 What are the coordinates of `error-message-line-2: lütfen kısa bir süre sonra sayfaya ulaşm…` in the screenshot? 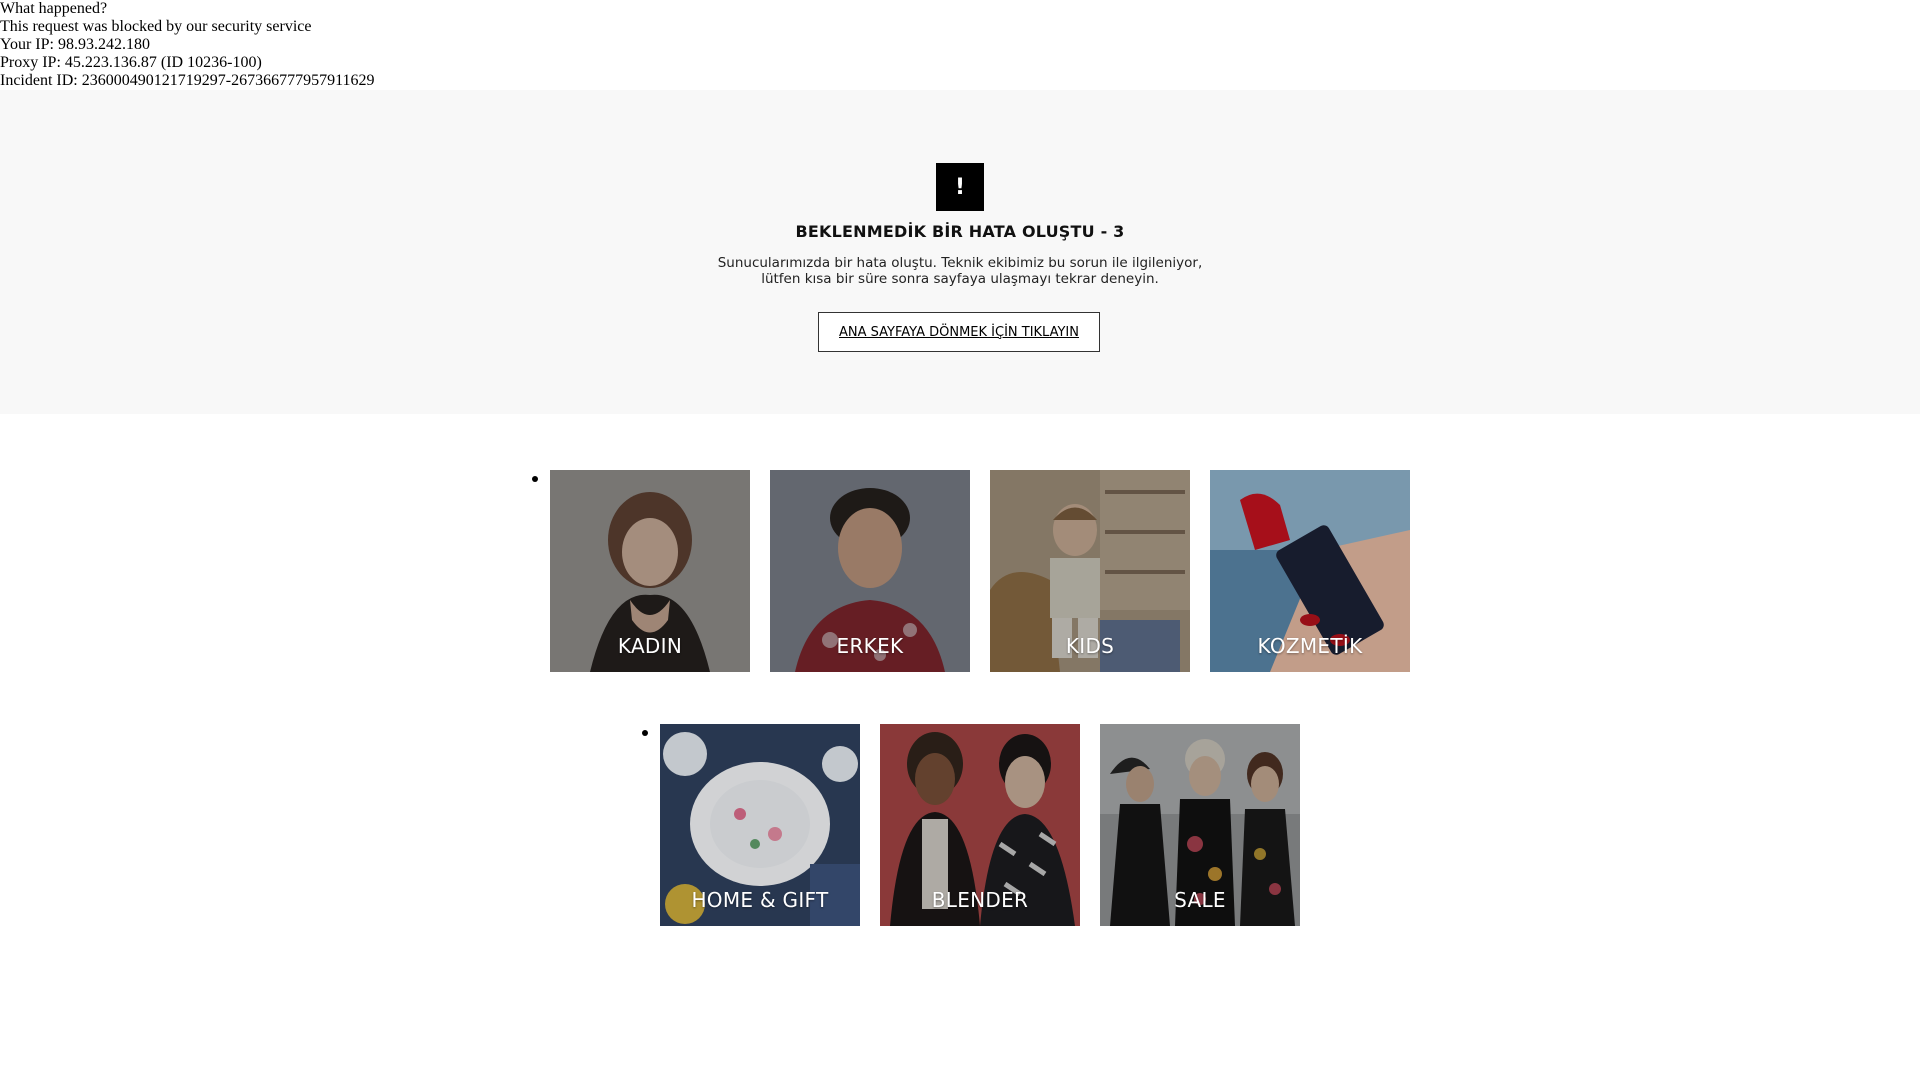 It's located at (960, 279).